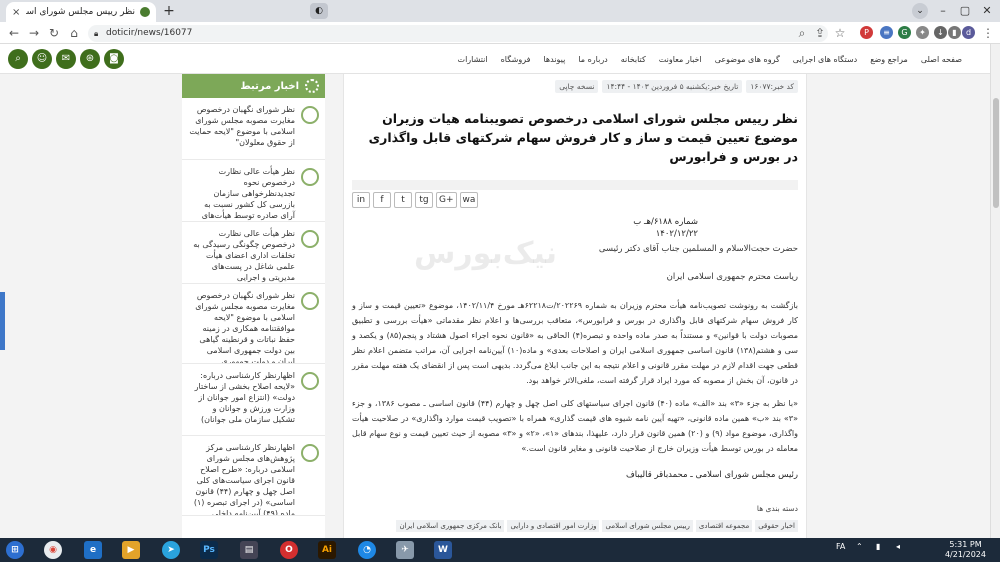 Image resolution: width=1000 pixels, height=562 pixels. Describe the element at coordinates (820, 33) in the screenshot. I see `share-icon: ⇪` at that location.